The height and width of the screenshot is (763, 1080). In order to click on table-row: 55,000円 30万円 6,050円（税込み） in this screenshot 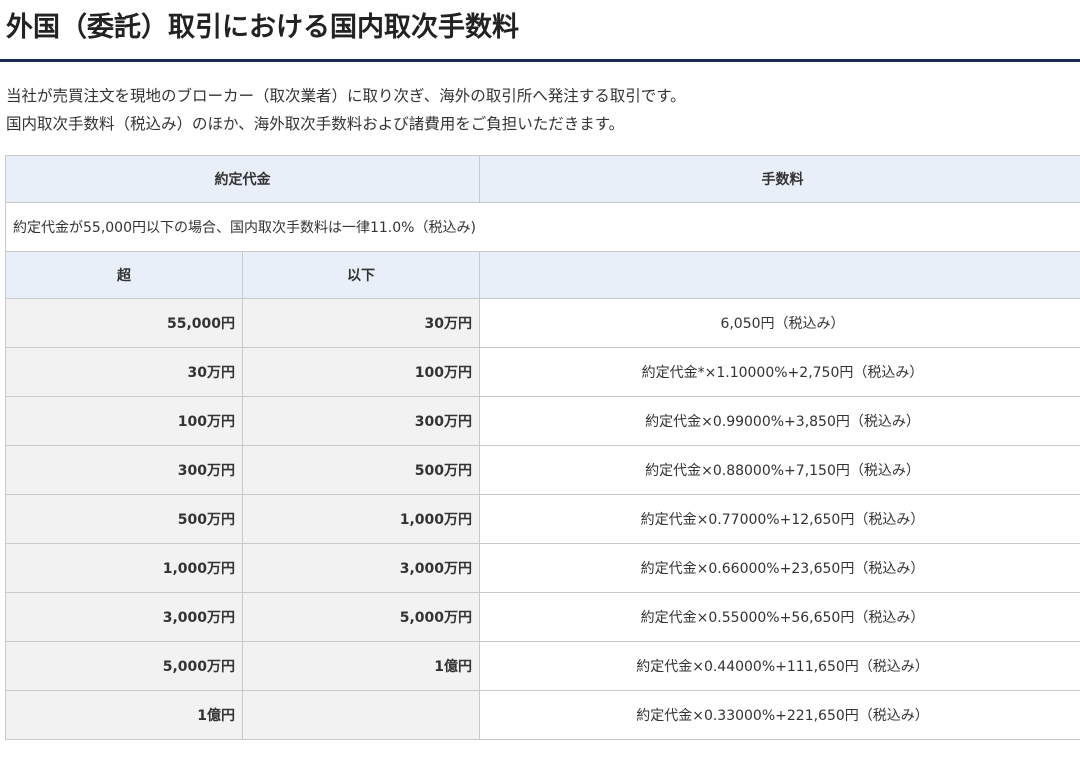, I will do `click(542, 323)`.